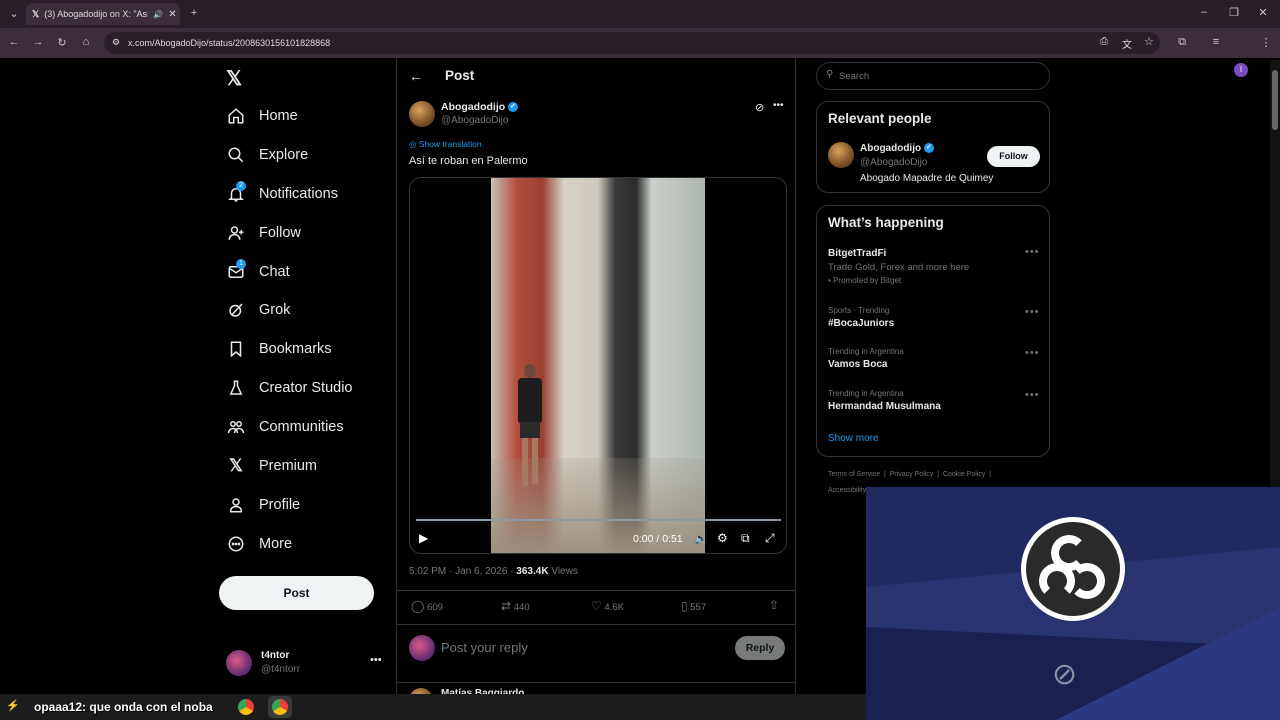  Describe the element at coordinates (263, 505) in the screenshot. I see `nav-profile: Profile` at that location.